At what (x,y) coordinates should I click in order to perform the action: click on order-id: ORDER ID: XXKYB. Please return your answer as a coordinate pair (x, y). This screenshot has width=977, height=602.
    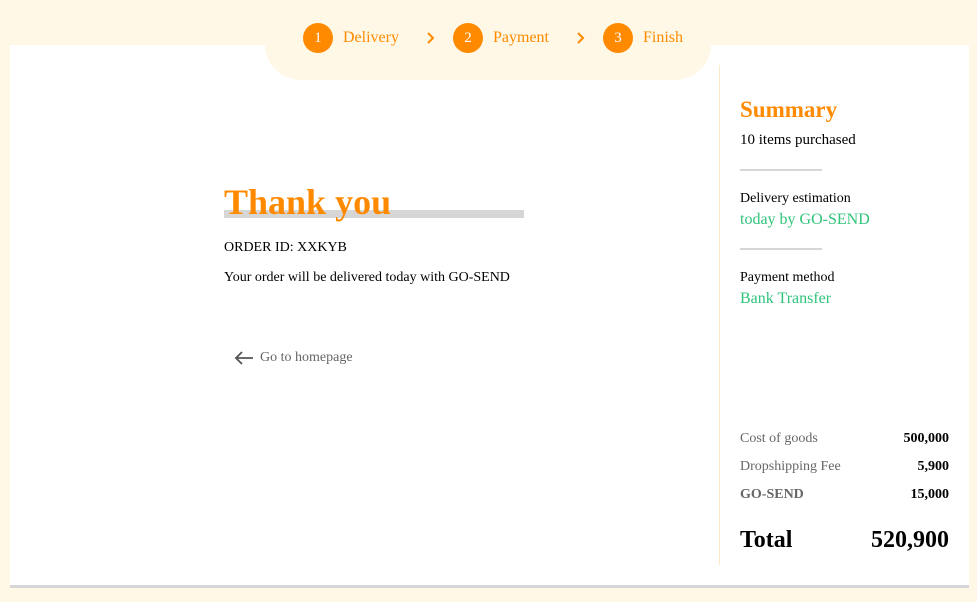
    Looking at the image, I should click on (285, 247).